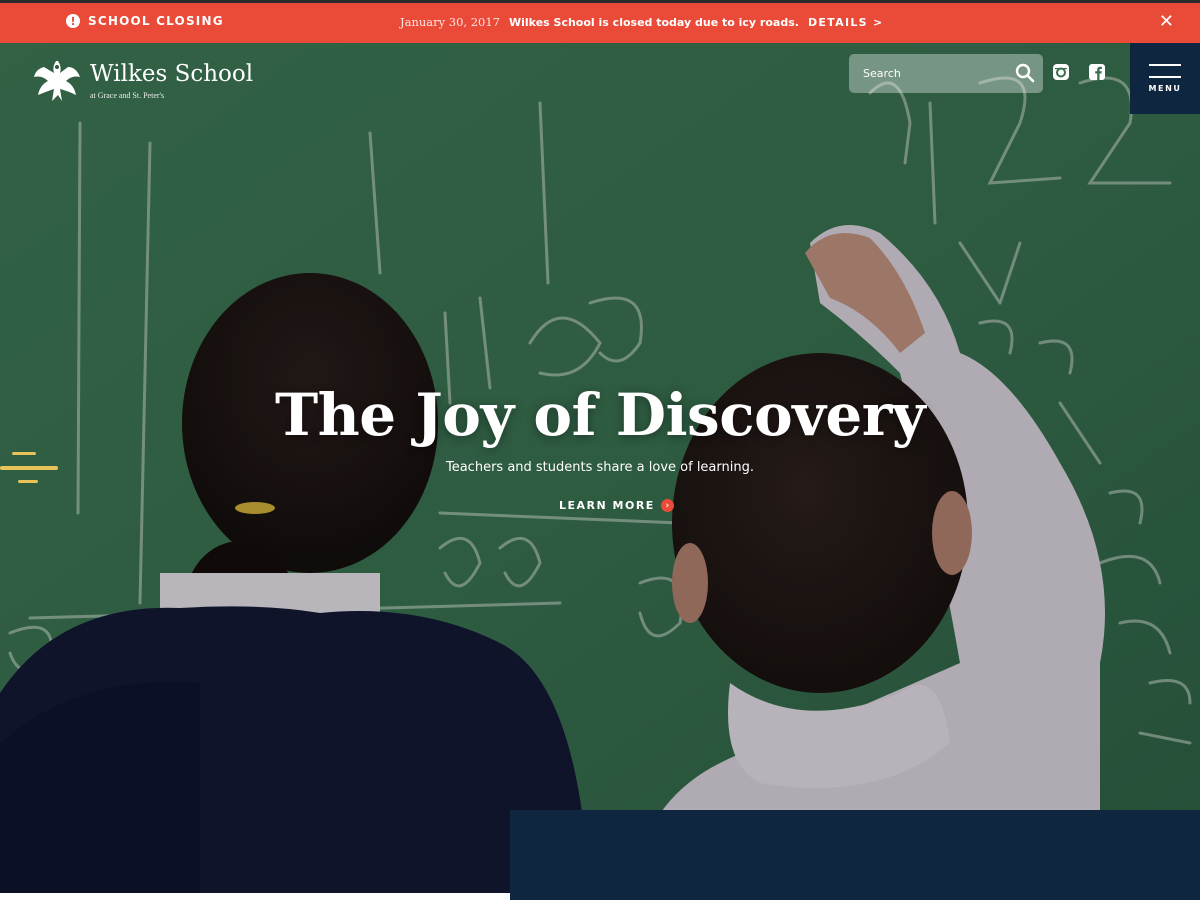  Describe the element at coordinates (172, 74) in the screenshot. I see `logo-name: Wilkes School` at that location.